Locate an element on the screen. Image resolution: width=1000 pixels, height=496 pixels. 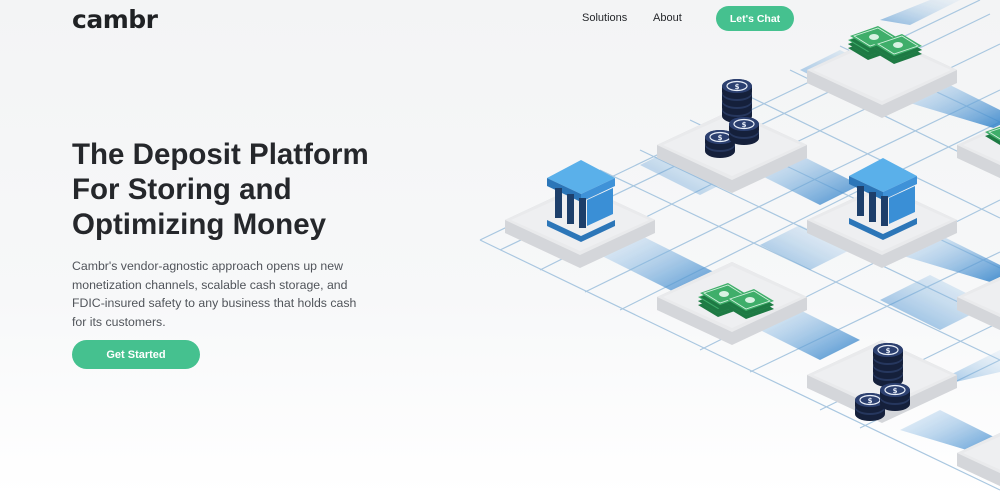
get-started-button: Get Started is located at coordinates (136, 354).